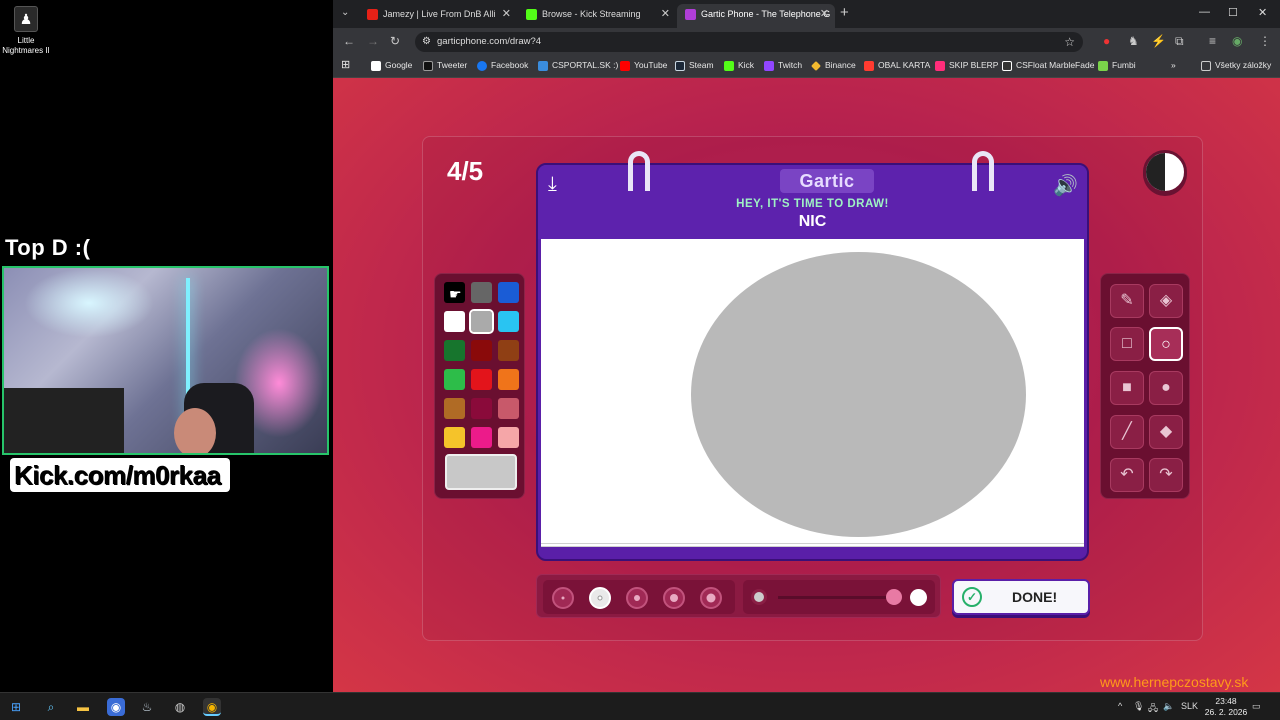  What do you see at coordinates (1021, 597) in the screenshot?
I see `done-button: ✓ DONE!` at bounding box center [1021, 597].